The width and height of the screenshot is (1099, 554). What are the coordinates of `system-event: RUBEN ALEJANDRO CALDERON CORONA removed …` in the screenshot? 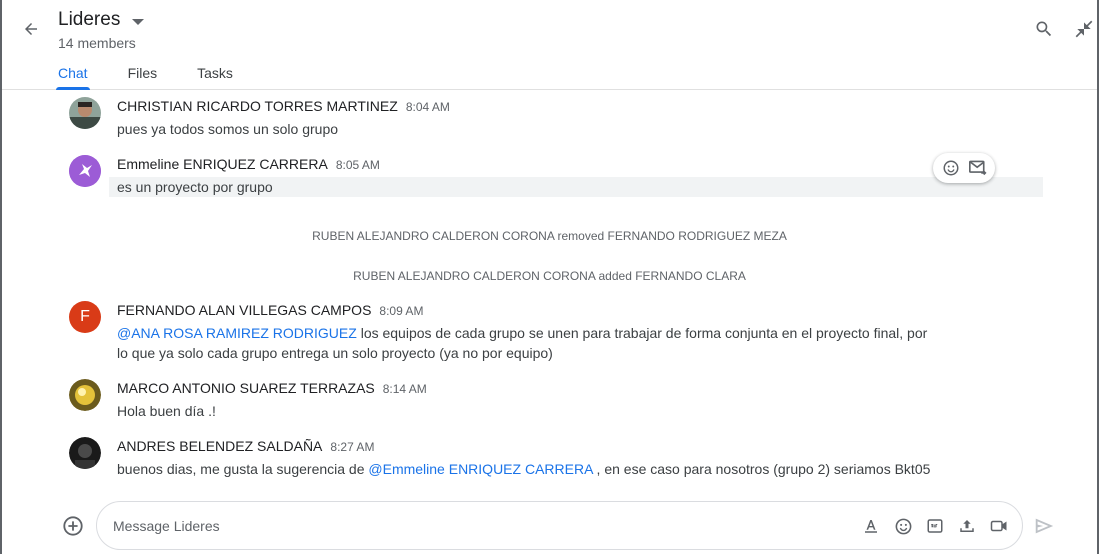 It's located at (549, 236).